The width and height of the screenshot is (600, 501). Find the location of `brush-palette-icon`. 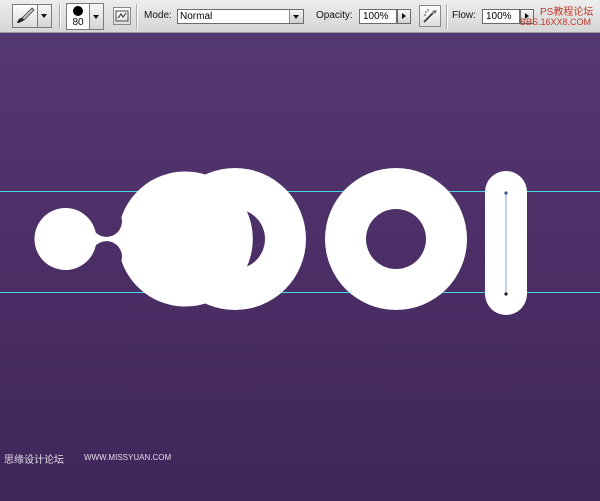

brush-palette-icon is located at coordinates (122, 16).